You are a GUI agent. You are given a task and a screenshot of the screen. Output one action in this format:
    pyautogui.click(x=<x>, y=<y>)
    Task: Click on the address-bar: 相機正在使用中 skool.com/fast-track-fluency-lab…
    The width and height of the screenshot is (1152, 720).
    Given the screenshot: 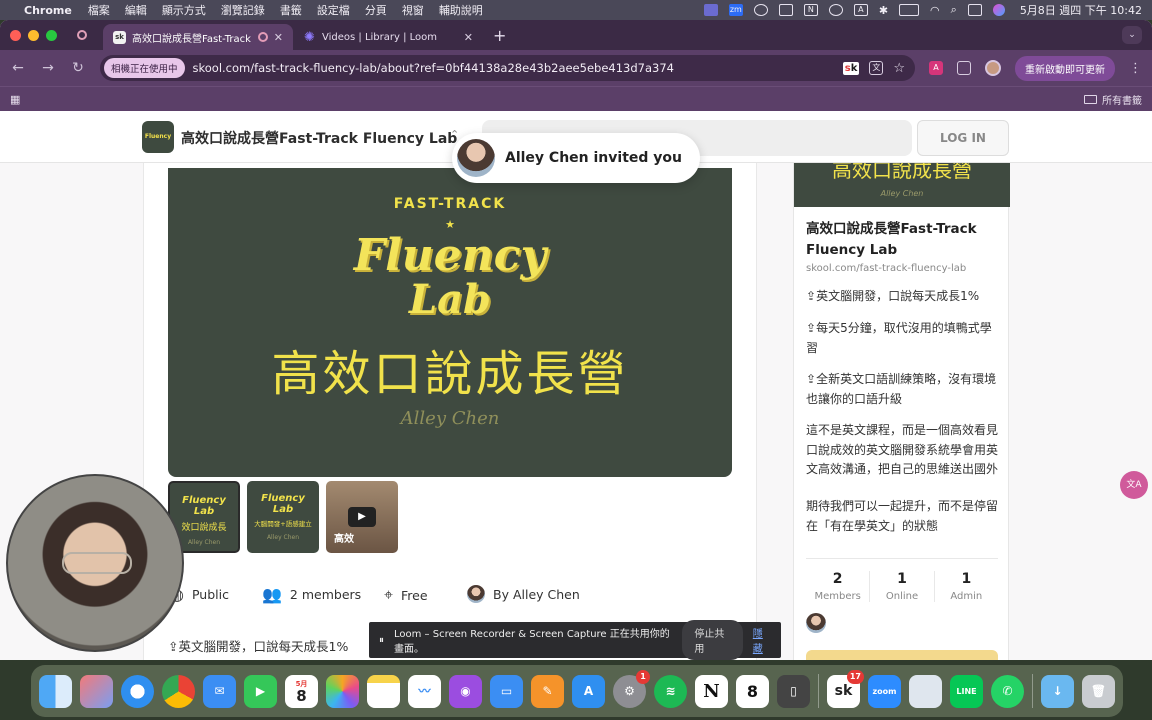 What is the action you would take?
    pyautogui.click(x=507, y=68)
    